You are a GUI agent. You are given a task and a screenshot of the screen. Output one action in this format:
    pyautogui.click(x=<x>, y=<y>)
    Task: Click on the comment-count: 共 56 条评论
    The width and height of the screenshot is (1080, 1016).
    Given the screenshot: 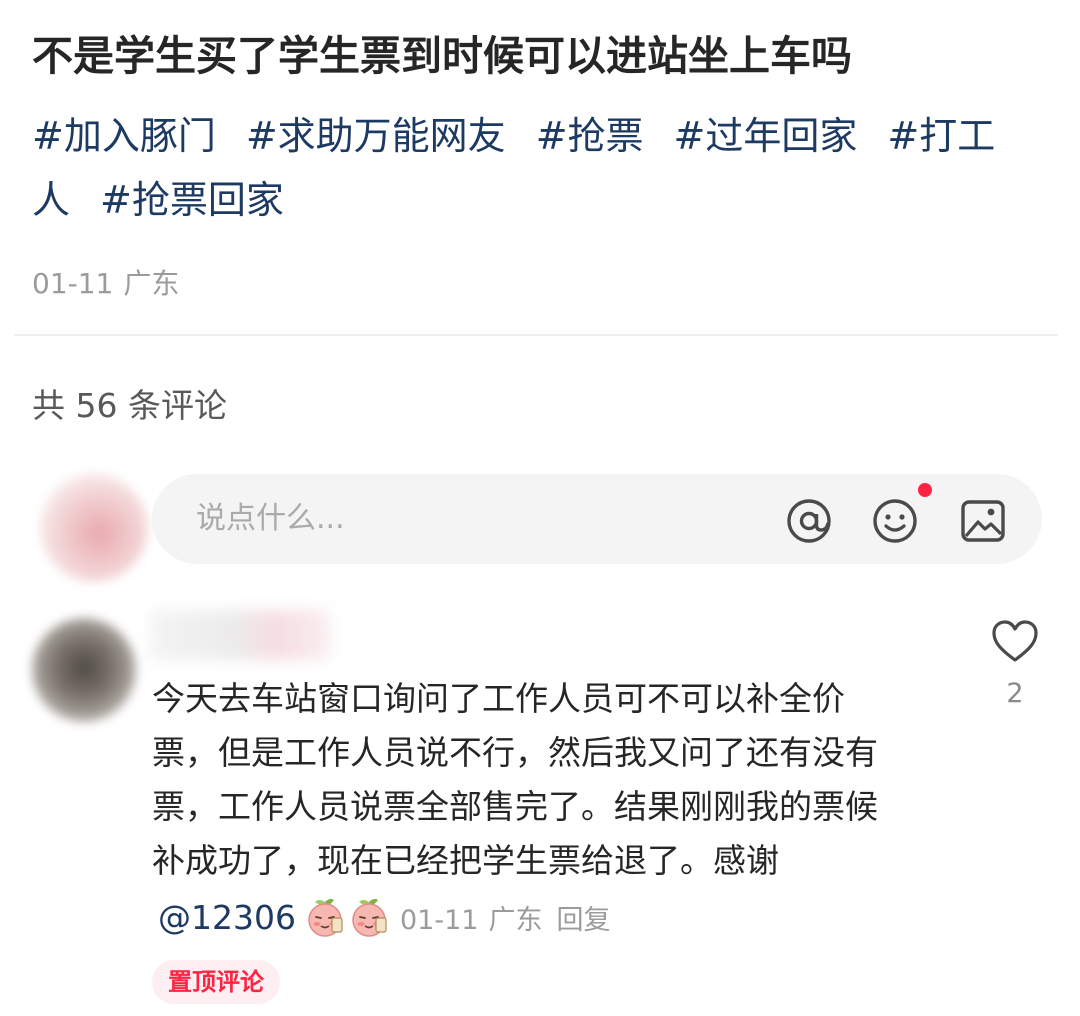 What is the action you would take?
    pyautogui.click(x=129, y=405)
    